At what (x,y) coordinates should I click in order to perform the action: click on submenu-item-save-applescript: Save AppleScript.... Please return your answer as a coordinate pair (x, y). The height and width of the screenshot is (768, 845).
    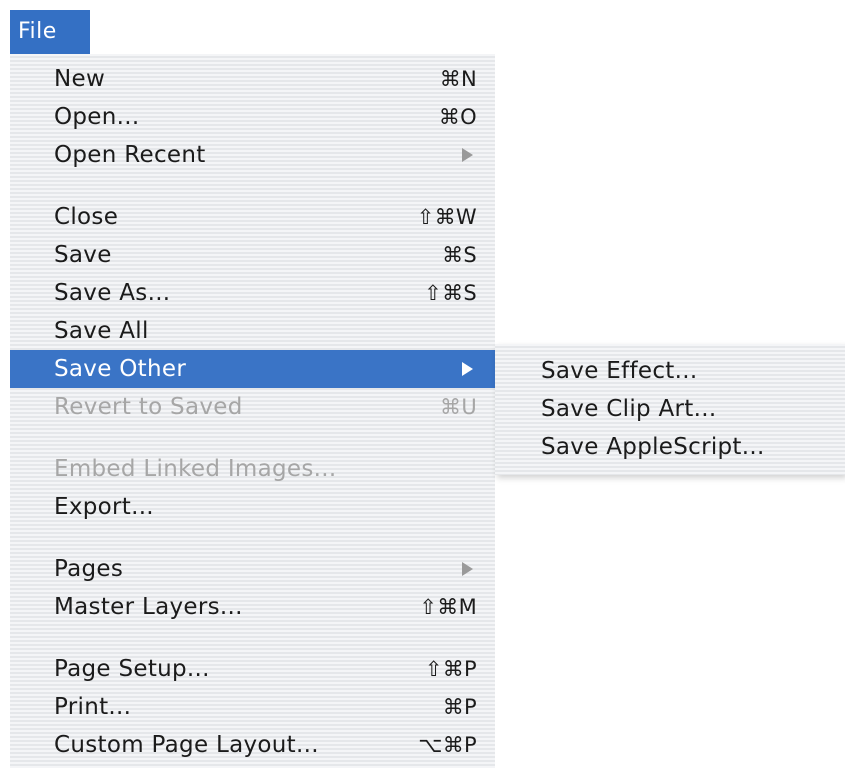
    Looking at the image, I should click on (670, 447).